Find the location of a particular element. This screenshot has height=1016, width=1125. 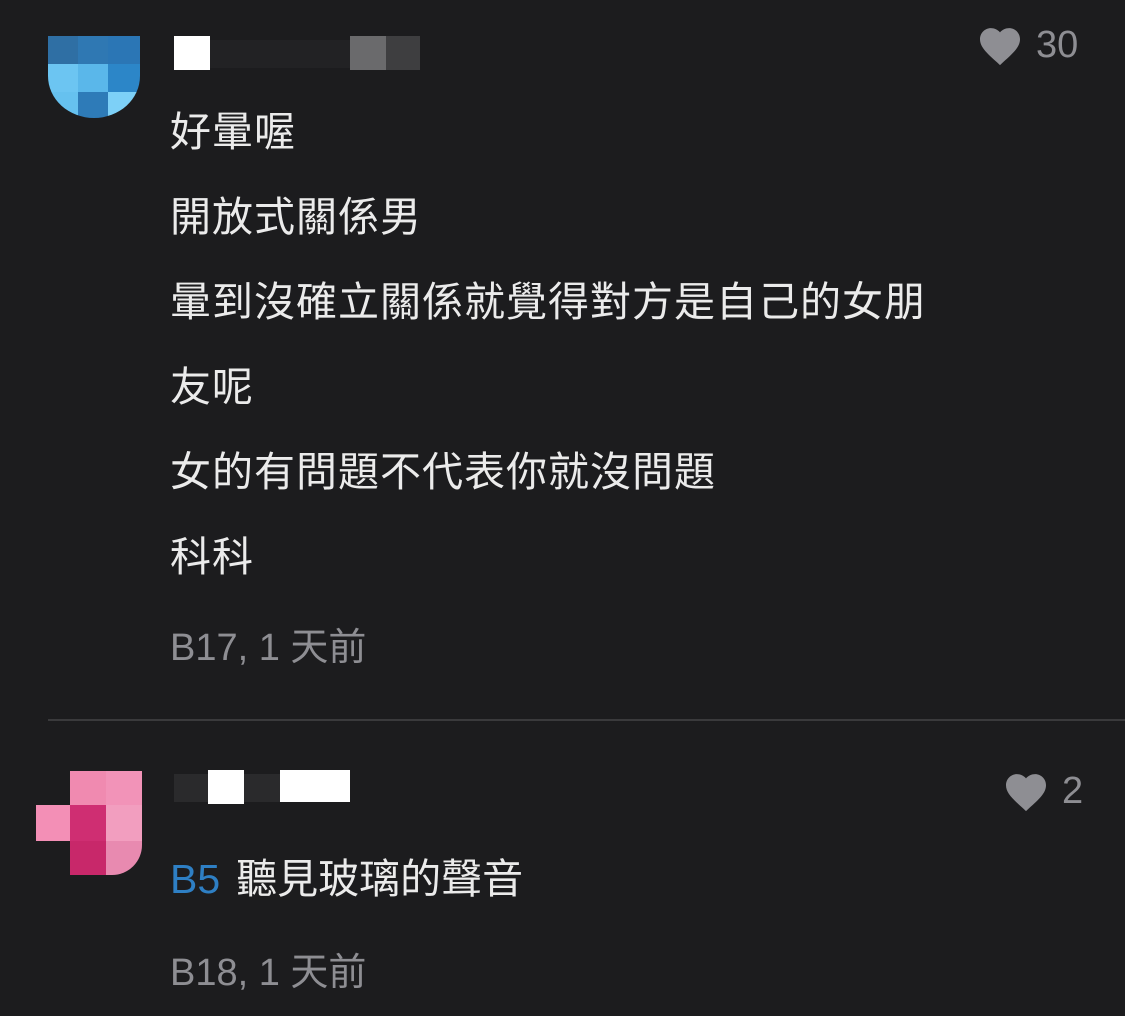

comment-line: 開放式關係男 is located at coordinates (296, 217).